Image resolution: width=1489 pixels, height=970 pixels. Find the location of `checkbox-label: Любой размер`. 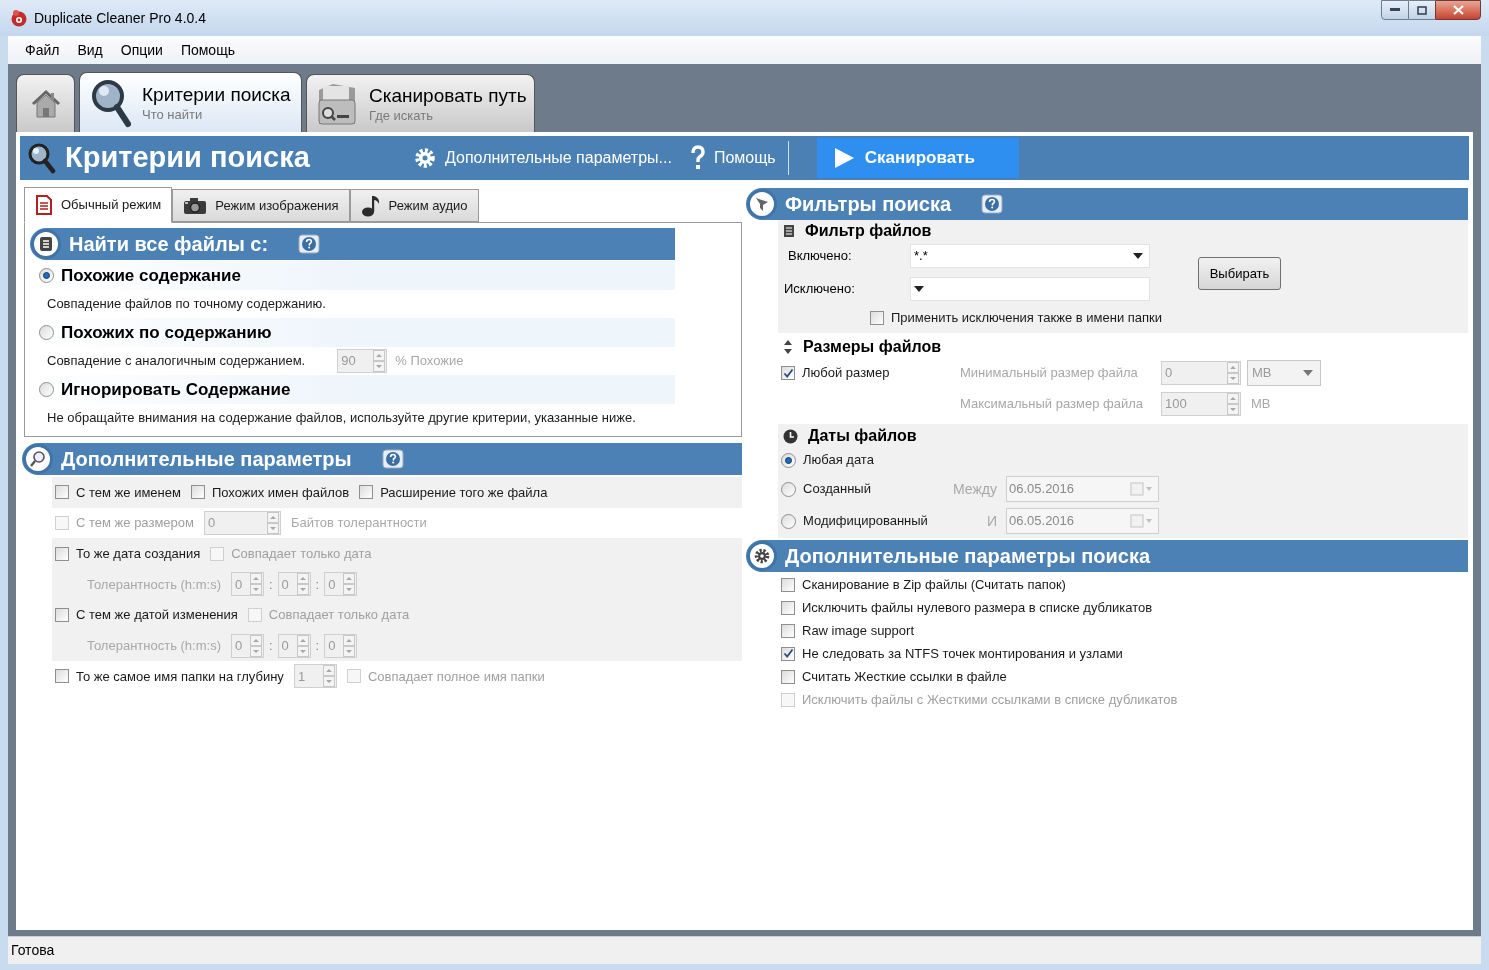

checkbox-label: Любой размер is located at coordinates (846, 373).